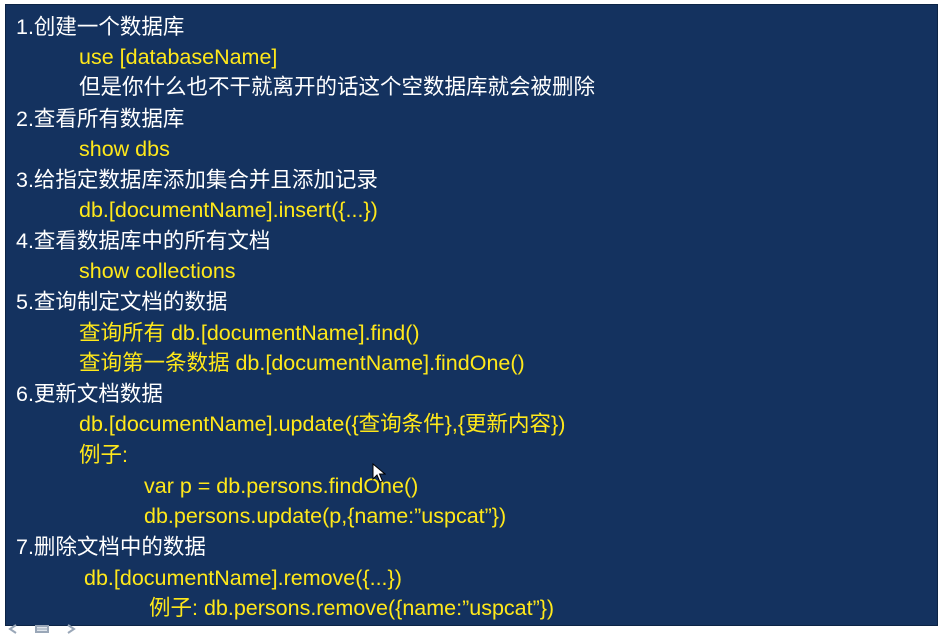 The image size is (943, 637). Describe the element at coordinates (228, 210) in the screenshot. I see `code-insert: db.[documentName].insert({...})` at that location.